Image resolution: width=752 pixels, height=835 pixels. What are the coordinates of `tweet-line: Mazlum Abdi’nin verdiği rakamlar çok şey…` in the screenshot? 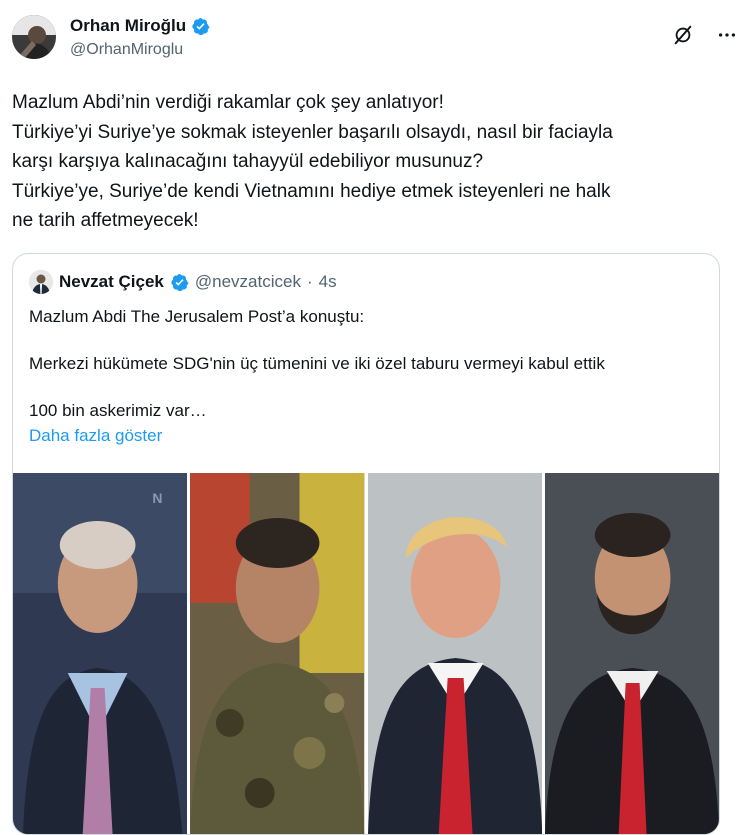 It's located at (228, 102).